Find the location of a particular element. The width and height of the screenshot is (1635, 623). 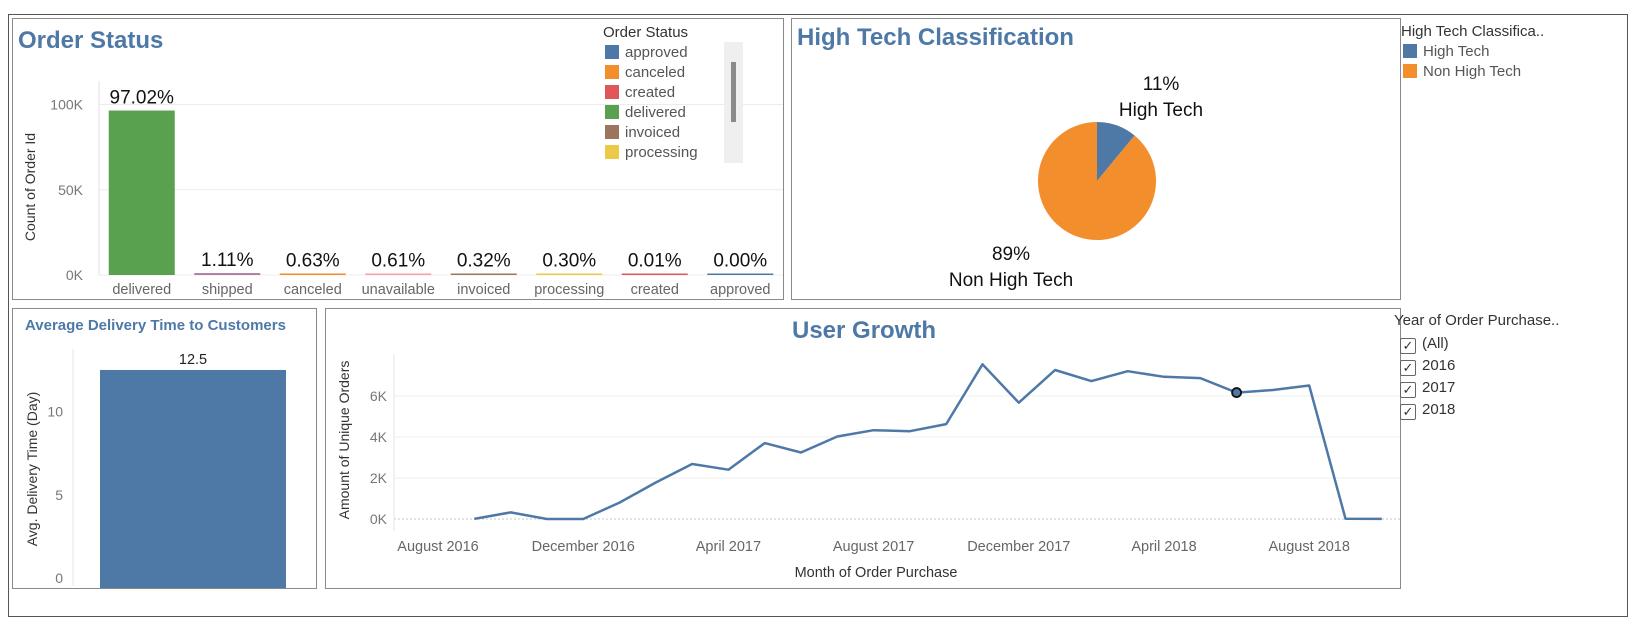

x-tick-label: December 2017 is located at coordinates (1018, 547).